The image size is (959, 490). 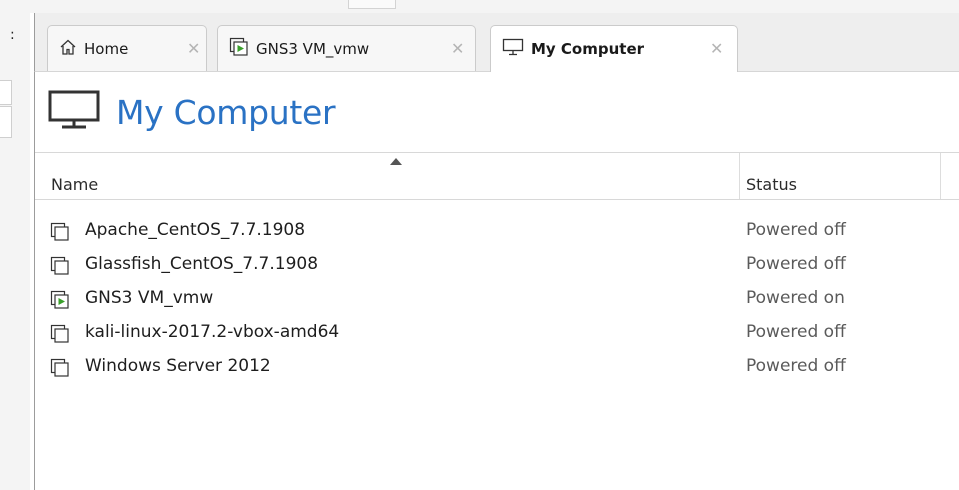 I want to click on vm-name: kali-linux-2017.2-vbox-amd64, so click(x=212, y=332).